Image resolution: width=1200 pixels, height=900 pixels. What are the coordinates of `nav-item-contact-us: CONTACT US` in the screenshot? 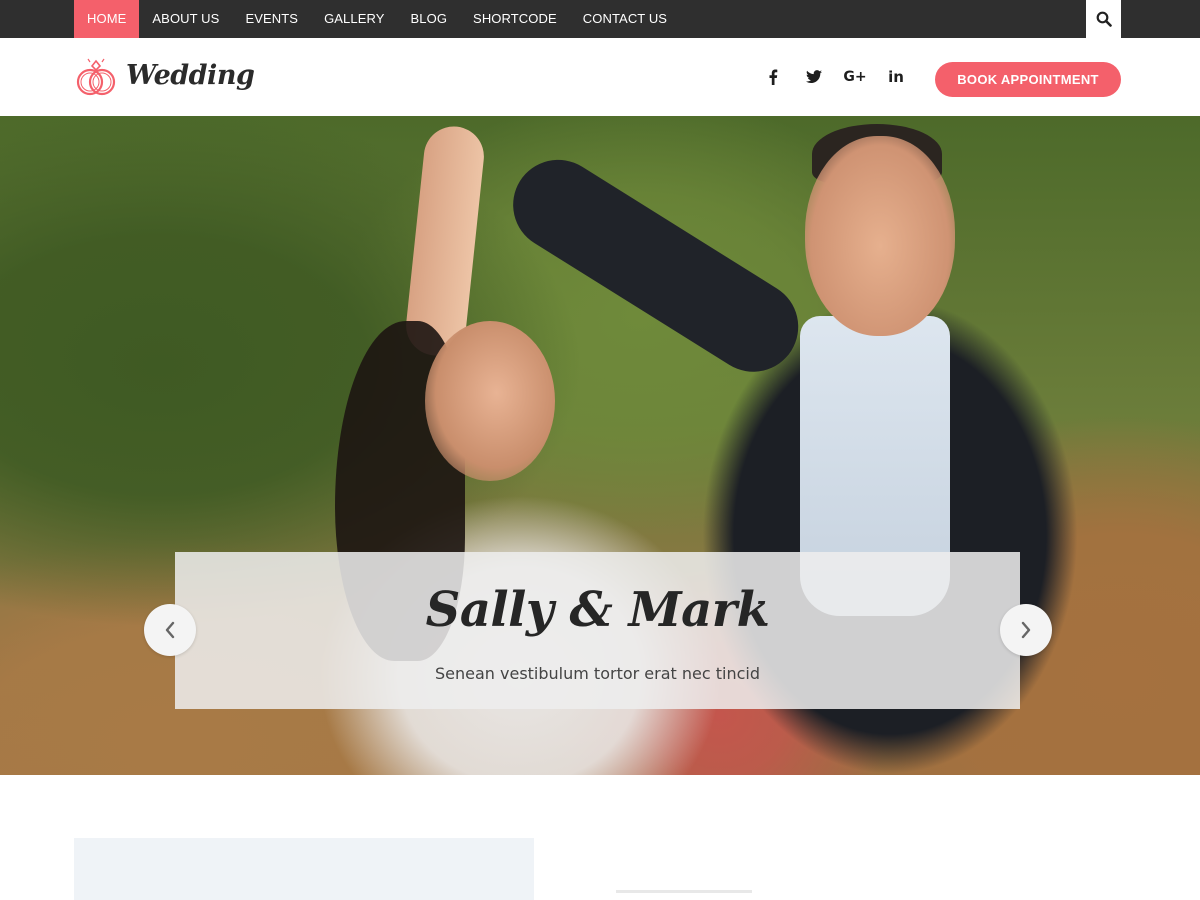 It's located at (625, 19).